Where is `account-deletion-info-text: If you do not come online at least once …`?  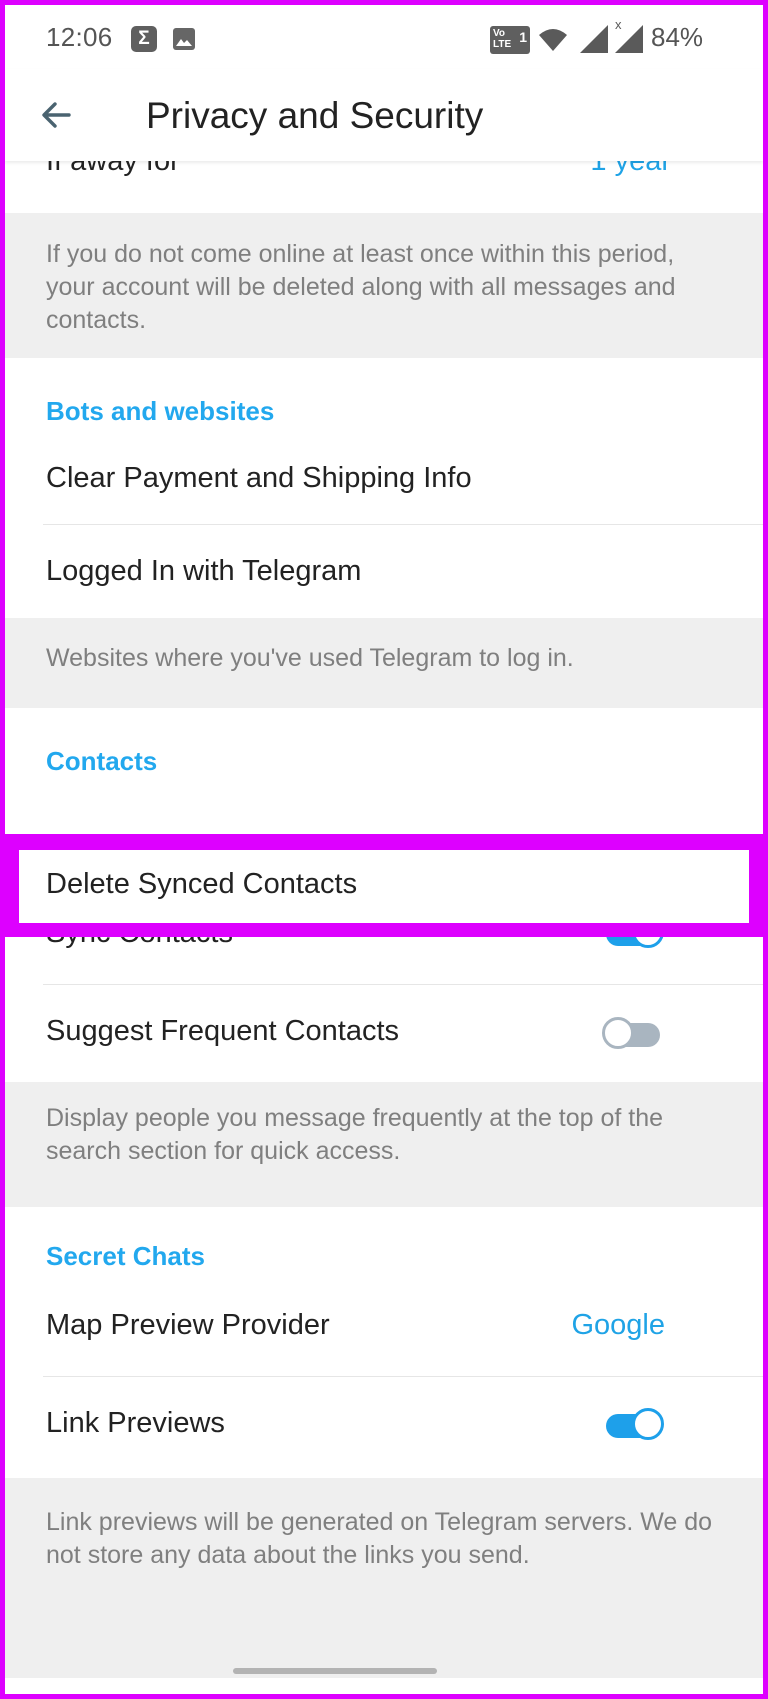 account-deletion-info-text: If you do not come online at least once … is located at coordinates (361, 287).